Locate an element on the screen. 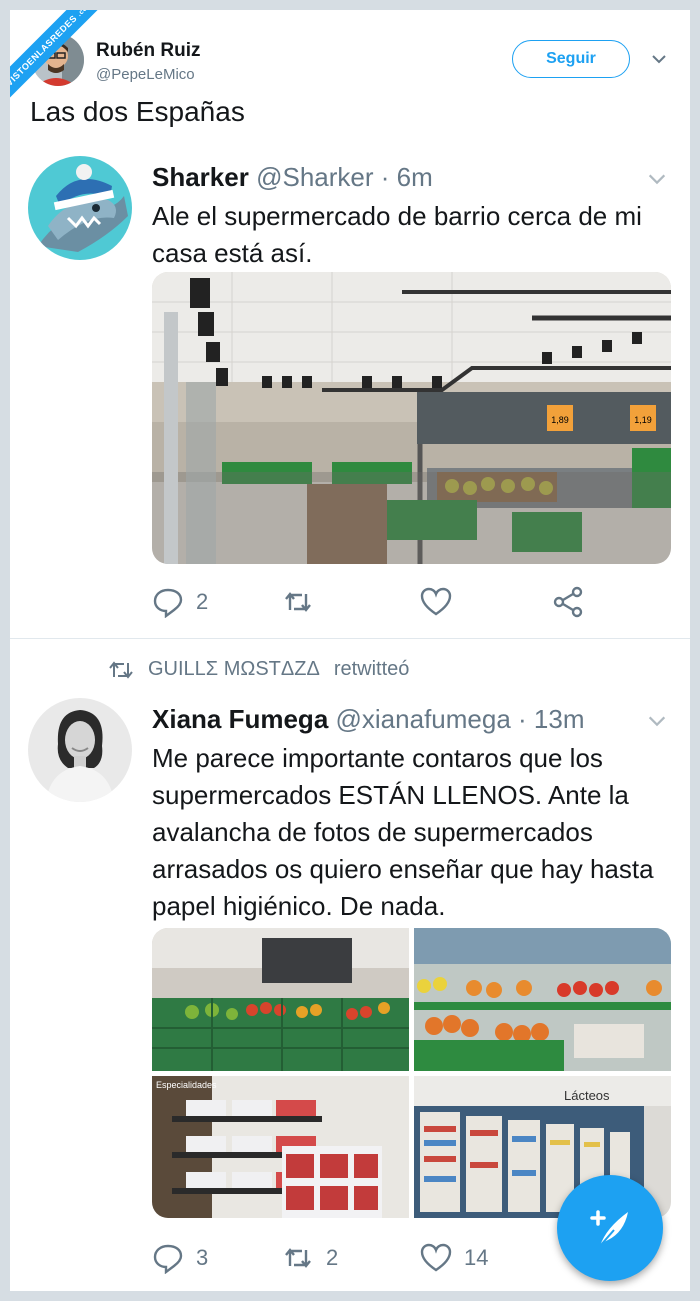 This screenshot has height=1301, width=700. share-button is located at coordinates (568, 602).